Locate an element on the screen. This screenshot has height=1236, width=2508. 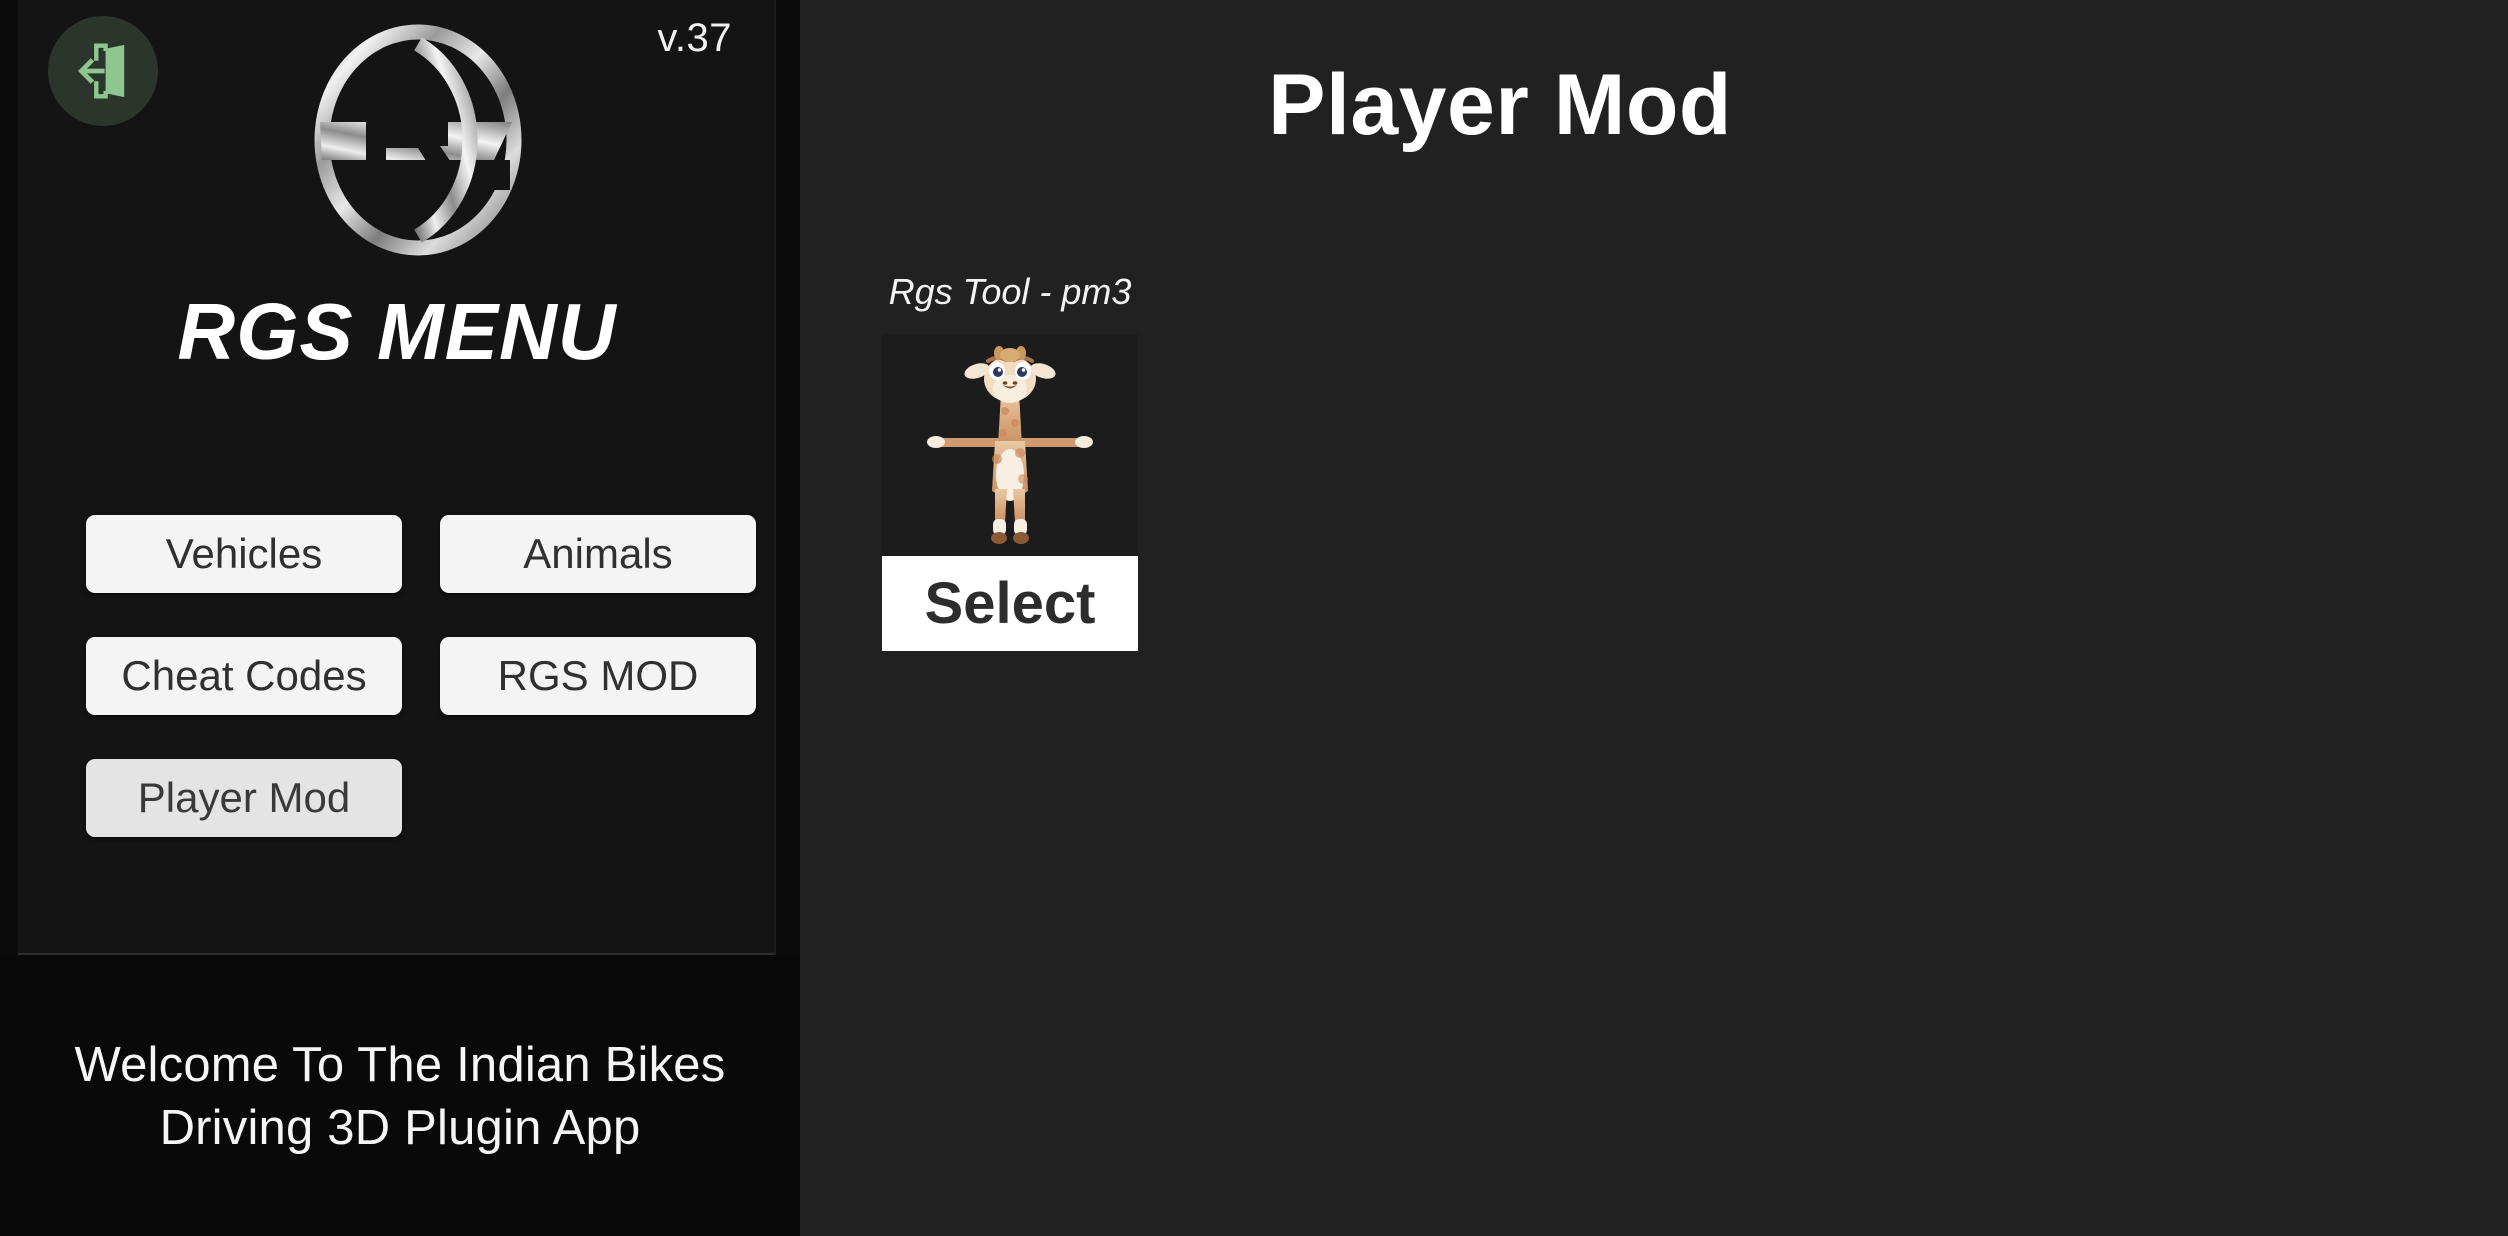
sidebar-item-animals: Animals is located at coordinates (598, 554).